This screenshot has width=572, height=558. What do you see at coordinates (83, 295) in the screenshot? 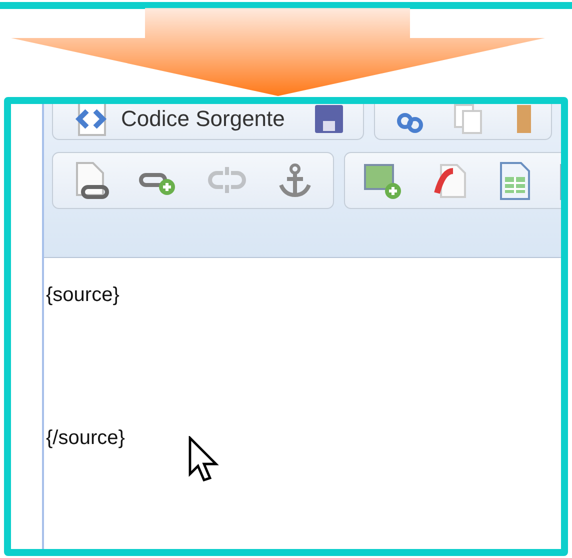
I see `editor-text-line: {source}` at bounding box center [83, 295].